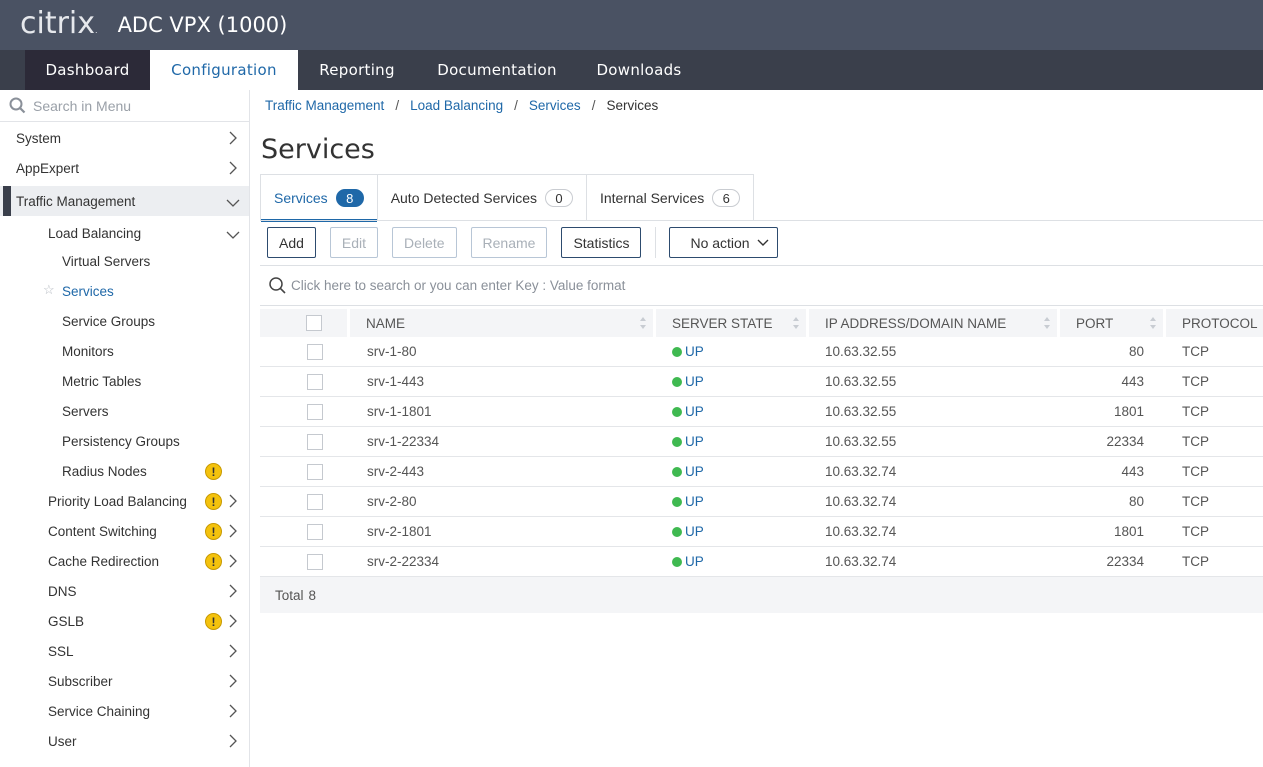 The height and width of the screenshot is (767, 1263). I want to click on table-row: srv-2-1801 UP 10.63.32.74 1801 TCP, so click(761, 532).